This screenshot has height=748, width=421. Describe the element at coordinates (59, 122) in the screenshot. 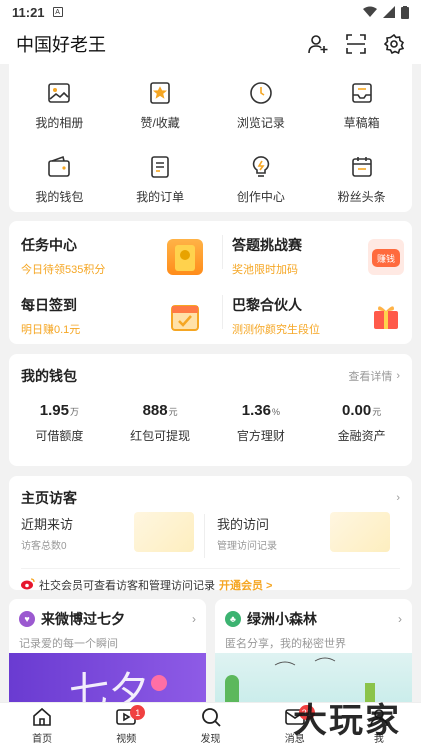

I see `grid-item-label: 我的相册` at that location.